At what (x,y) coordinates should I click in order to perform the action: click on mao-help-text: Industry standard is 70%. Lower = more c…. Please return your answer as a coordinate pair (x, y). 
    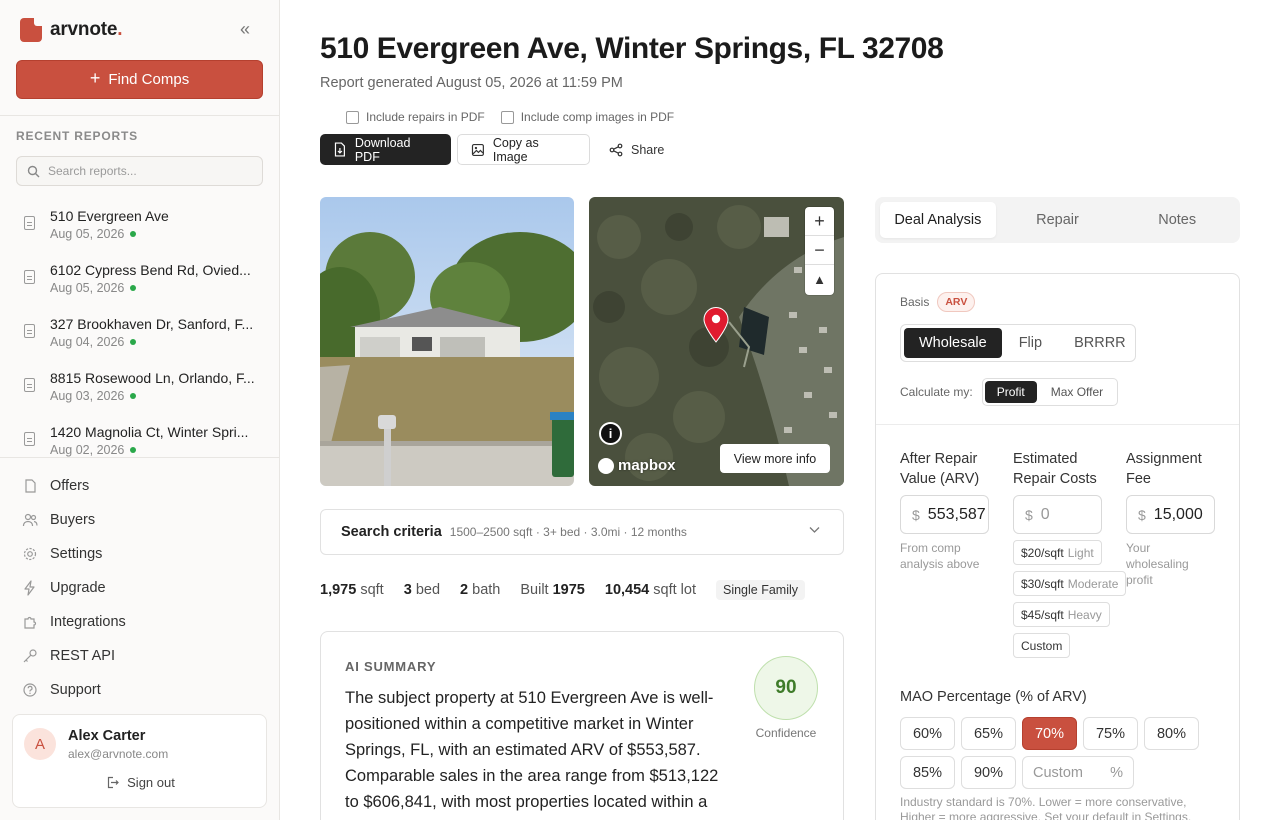
    Looking at the image, I should click on (1046, 807).